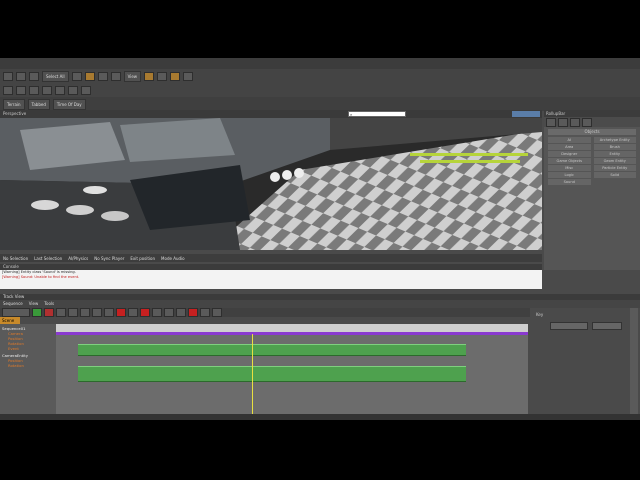 This screenshot has width=640, height=480. What do you see at coordinates (38, 104) in the screenshot?
I see `tabbed-button: Tabbed` at bounding box center [38, 104].